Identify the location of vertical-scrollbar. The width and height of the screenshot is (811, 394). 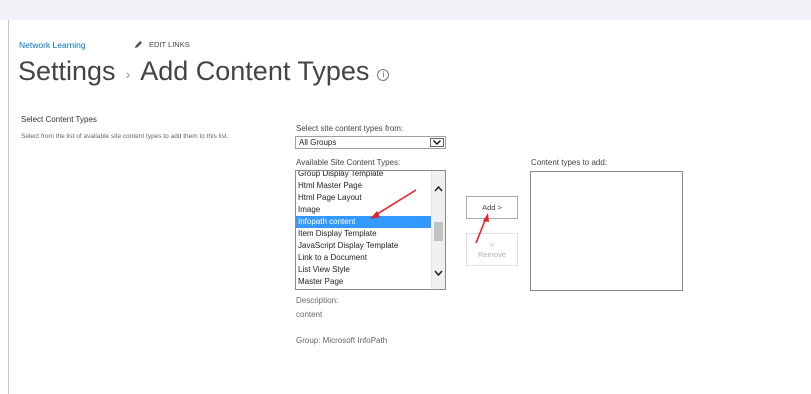
(438, 230).